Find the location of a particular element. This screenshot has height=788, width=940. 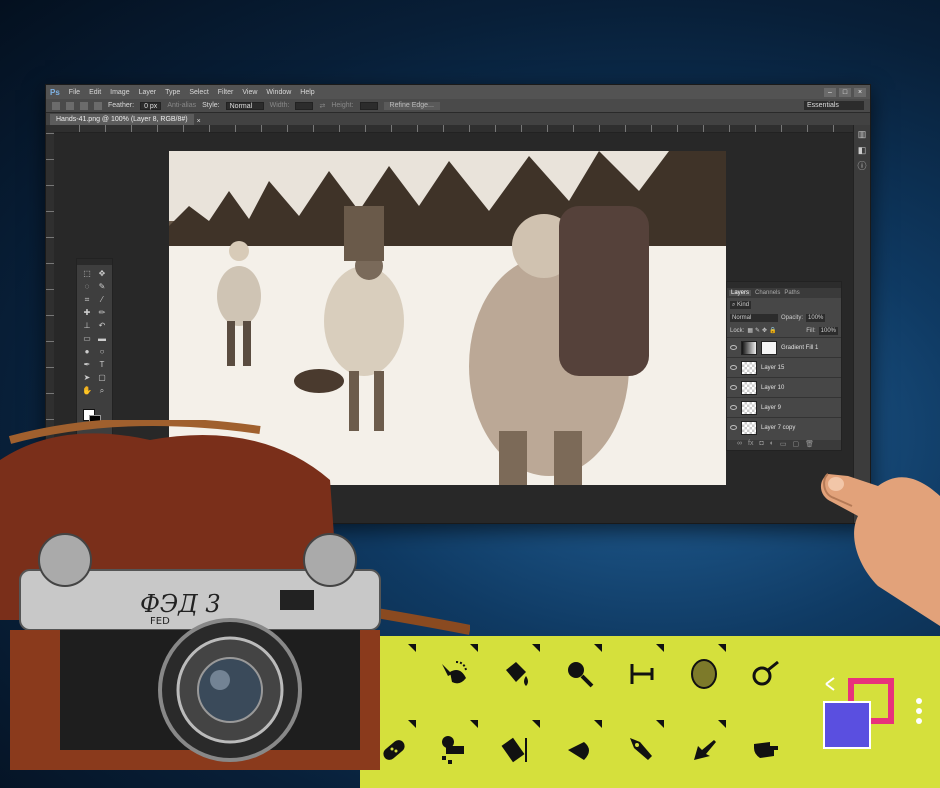

more-options-icon is located at coordinates (919, 711).